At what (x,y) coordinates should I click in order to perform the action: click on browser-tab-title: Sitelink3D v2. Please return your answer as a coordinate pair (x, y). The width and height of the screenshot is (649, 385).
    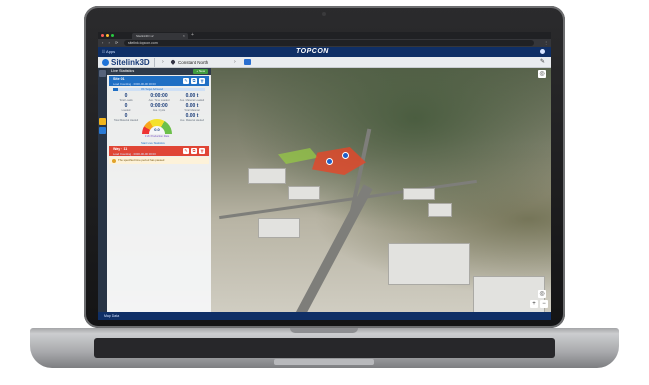
    Looking at the image, I should click on (145, 36).